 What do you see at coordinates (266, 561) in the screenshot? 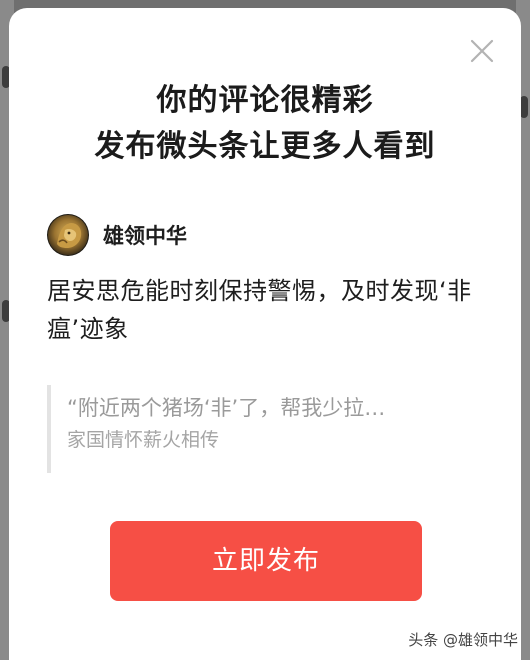
I see `publish-now-button: 立即发布` at bounding box center [266, 561].